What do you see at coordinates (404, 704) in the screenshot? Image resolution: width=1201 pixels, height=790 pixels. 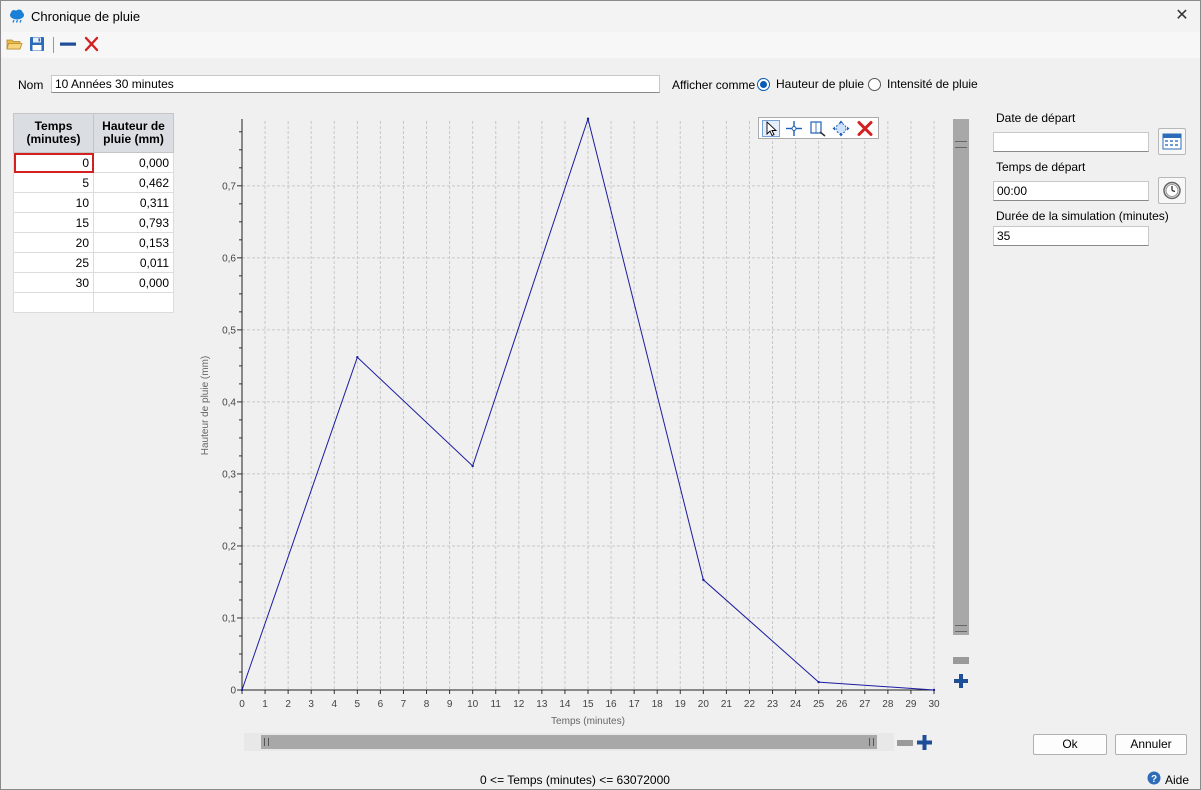 I see `x-tick-label: 7` at bounding box center [404, 704].